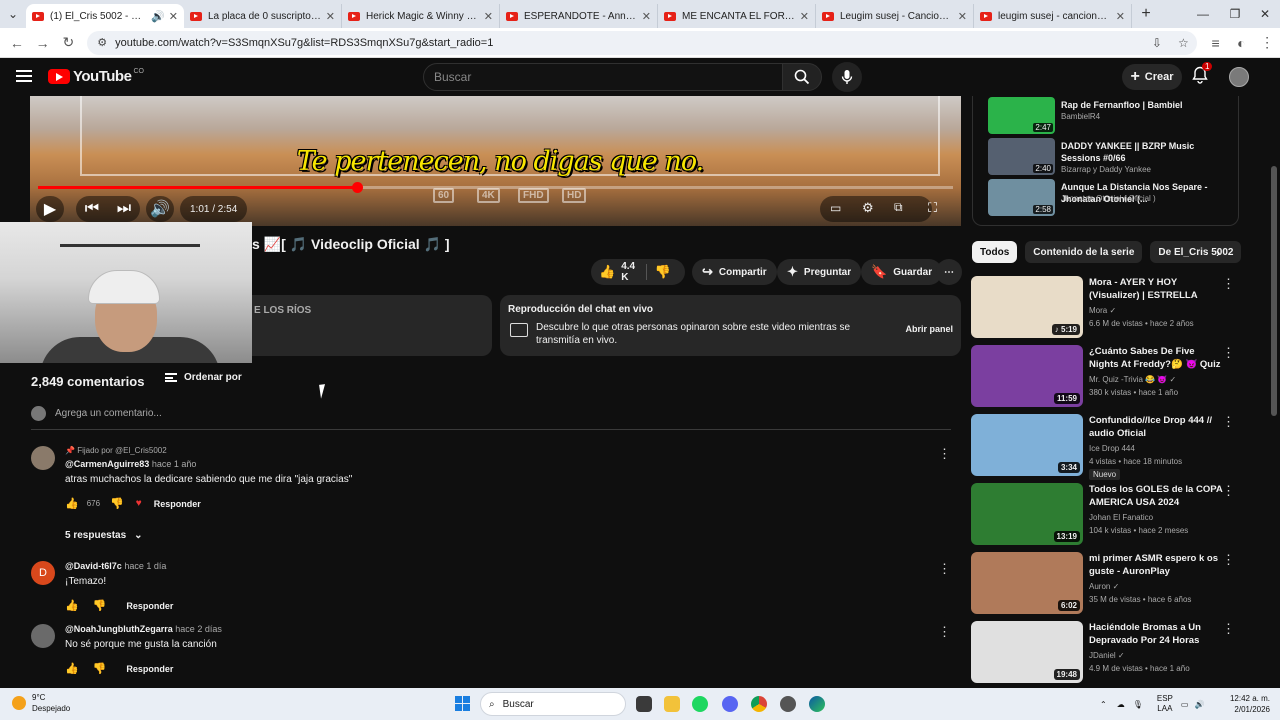 The width and height of the screenshot is (1280, 720). I want to click on playlist-item: 2:47 Rap de Fernanfloo | Bambiel BambielR4, so click(1113, 117).